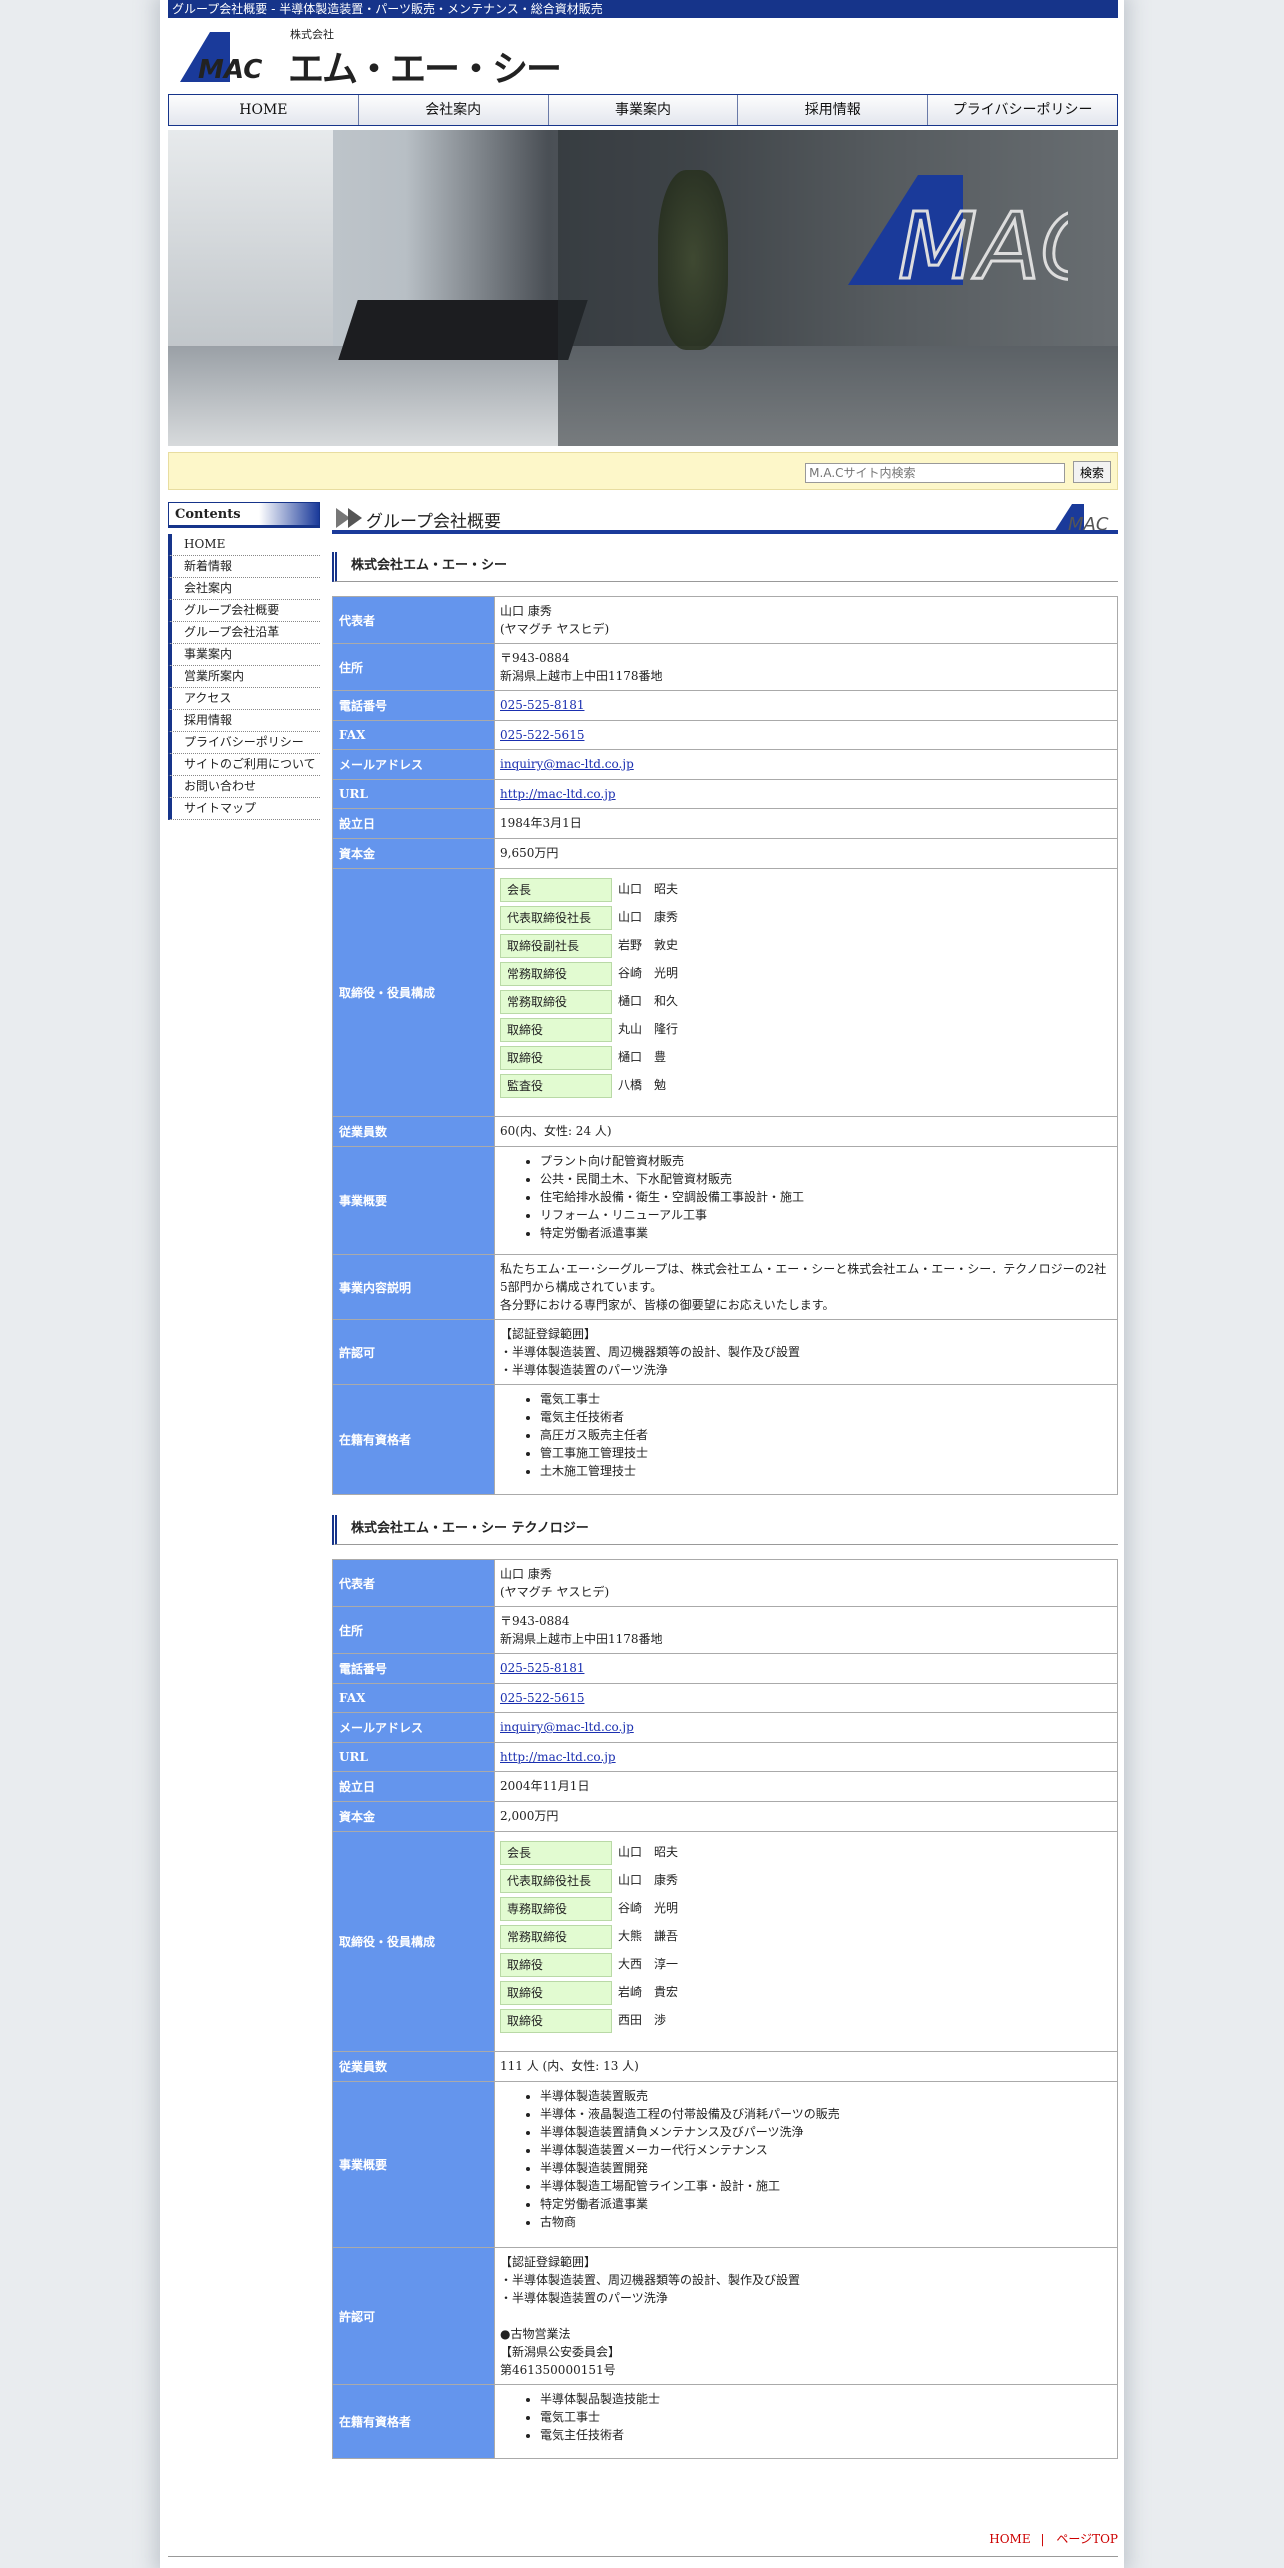  Describe the element at coordinates (826, 1471) in the screenshot. I see `list-item: 土木施工管理技士` at that location.